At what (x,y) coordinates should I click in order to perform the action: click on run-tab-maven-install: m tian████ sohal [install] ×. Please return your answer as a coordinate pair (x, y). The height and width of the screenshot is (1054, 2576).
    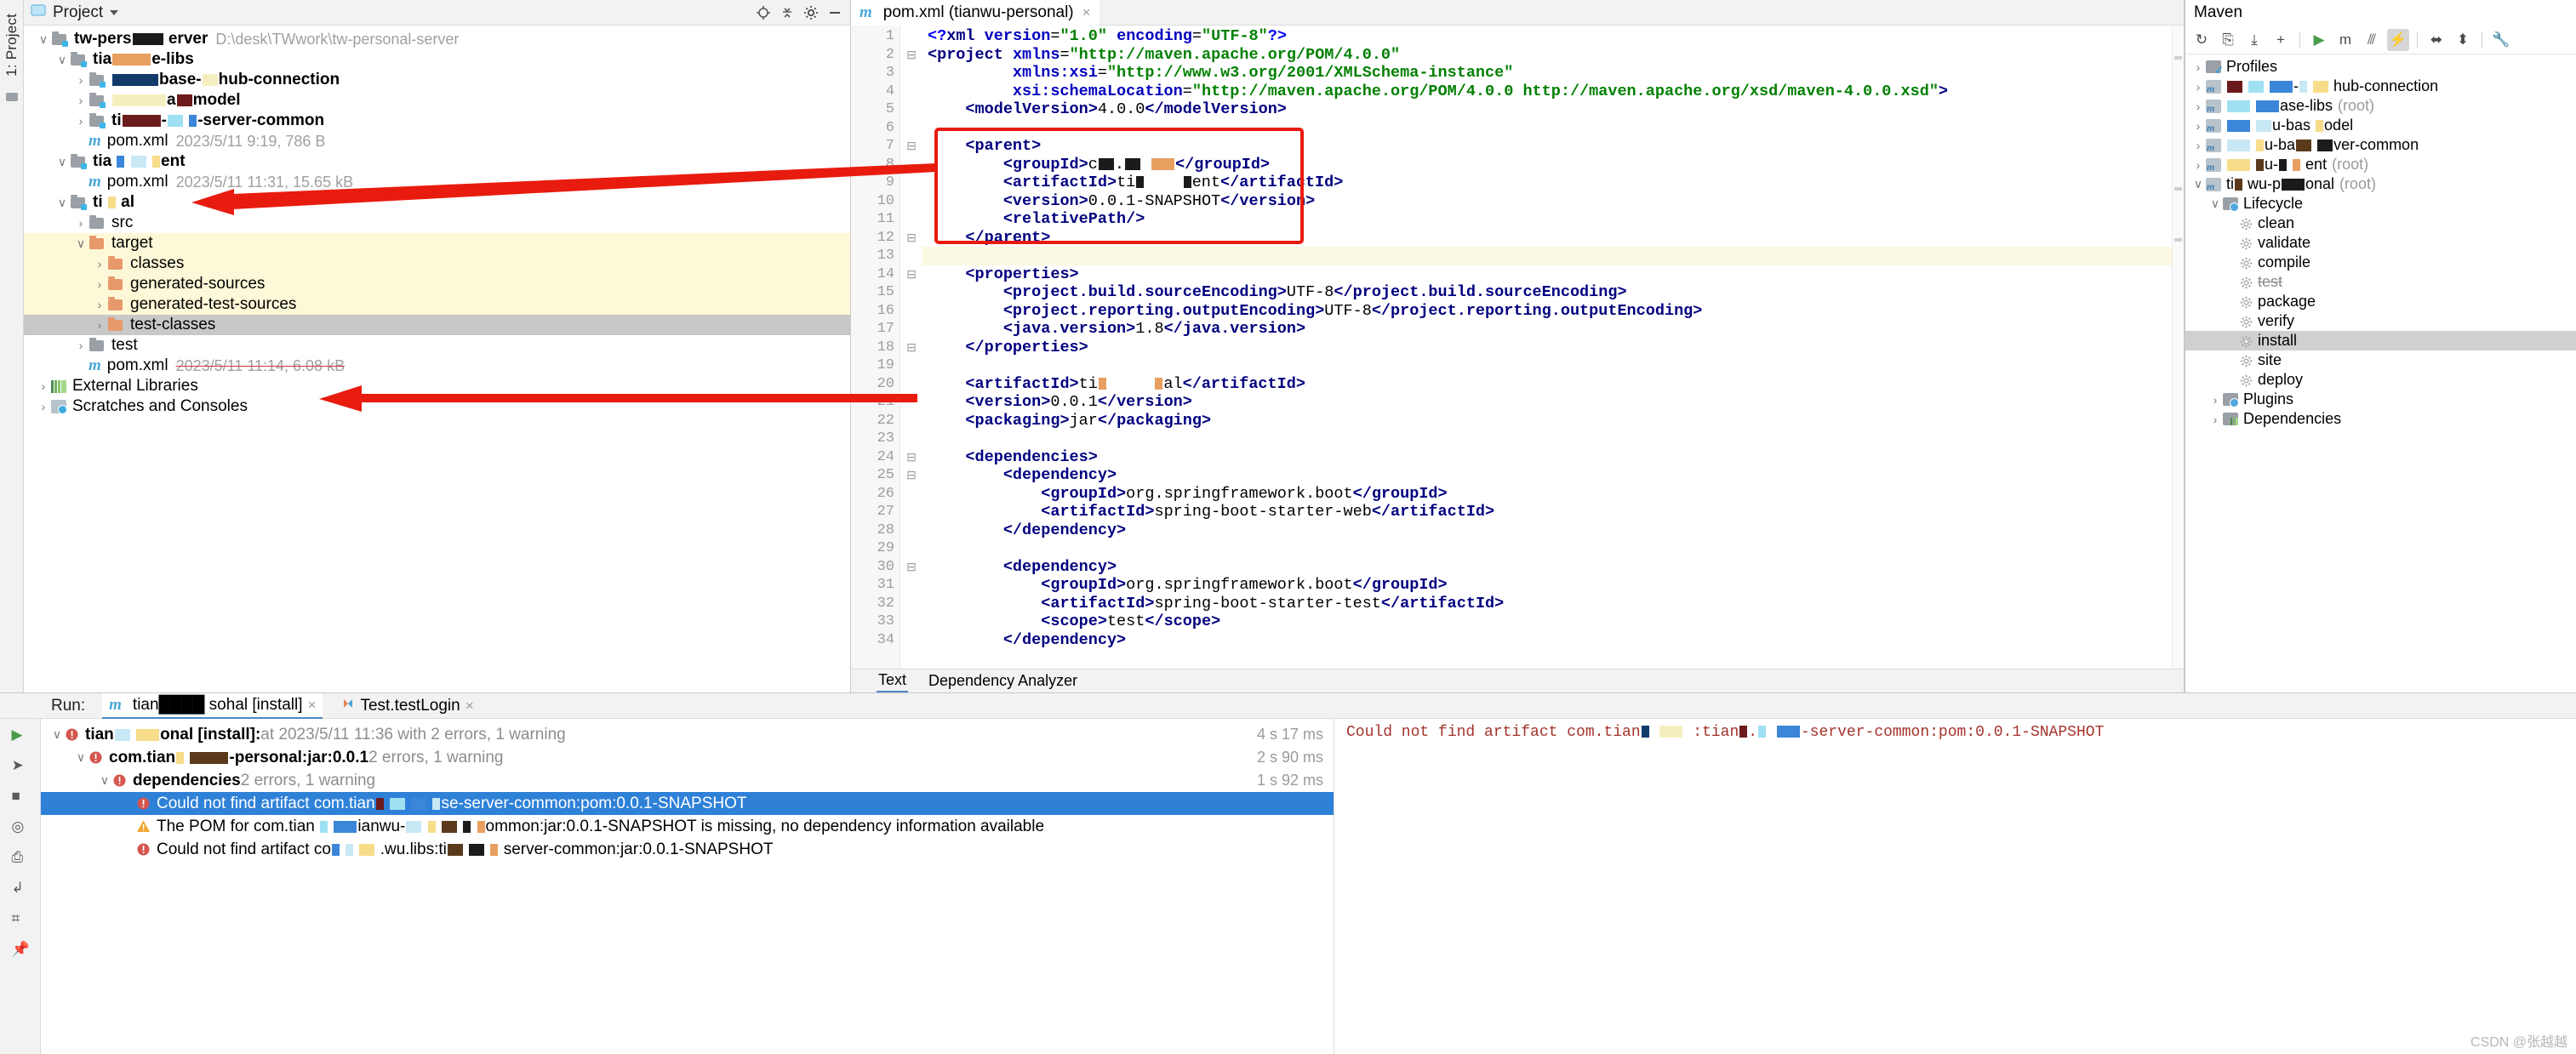
    Looking at the image, I should click on (212, 705).